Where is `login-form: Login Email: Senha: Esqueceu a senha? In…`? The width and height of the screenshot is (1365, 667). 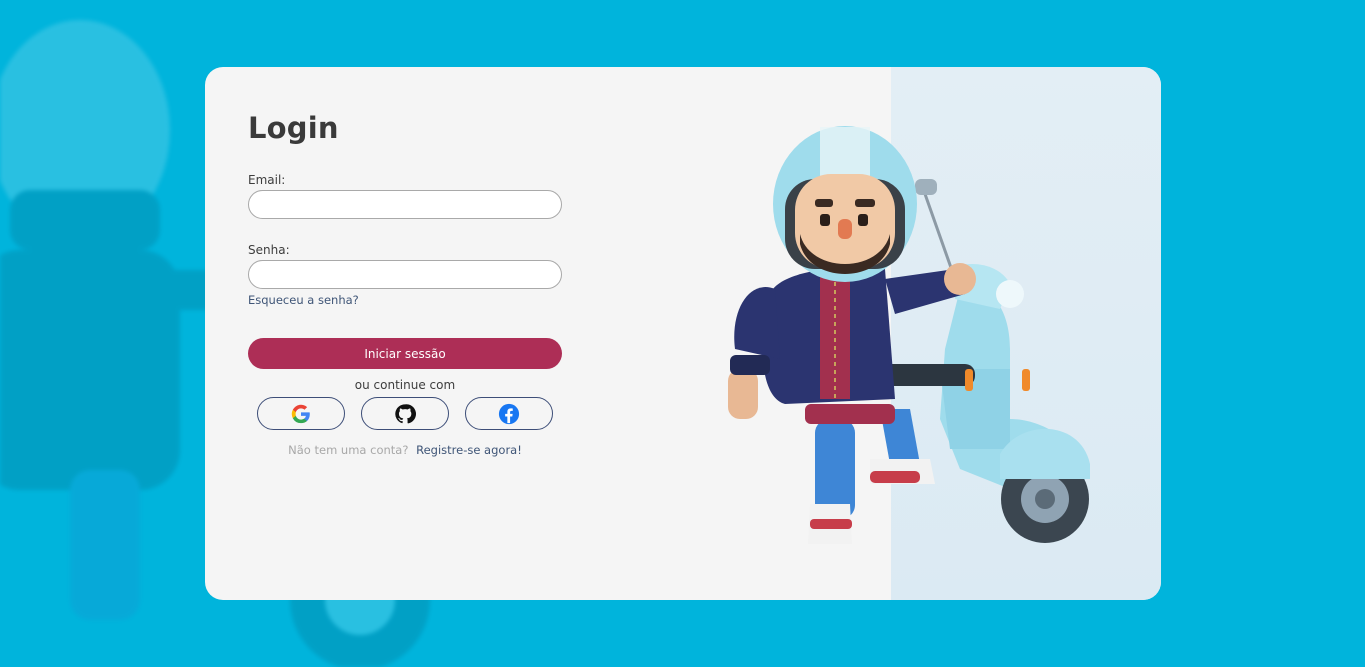
login-form: Login Email: Senha: Esqueceu a senha? In… is located at coordinates (405, 284).